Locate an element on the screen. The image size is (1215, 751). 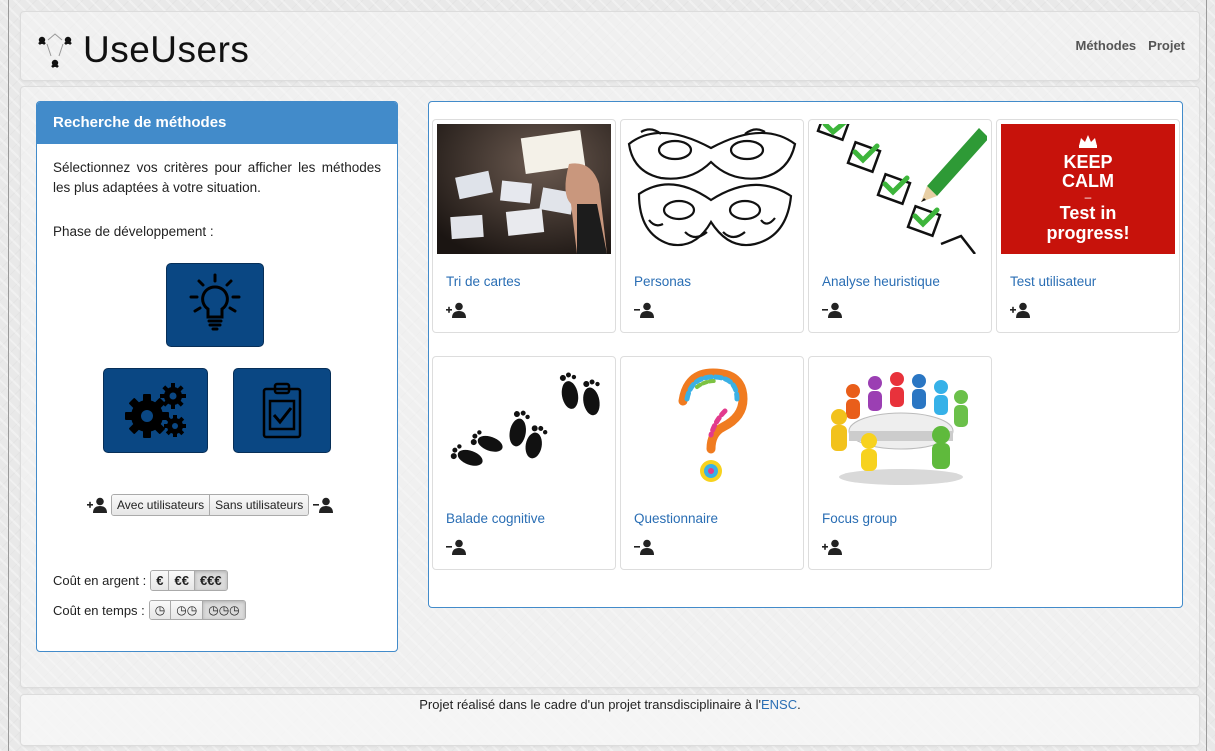
card-sorting-image is located at coordinates (524, 189).